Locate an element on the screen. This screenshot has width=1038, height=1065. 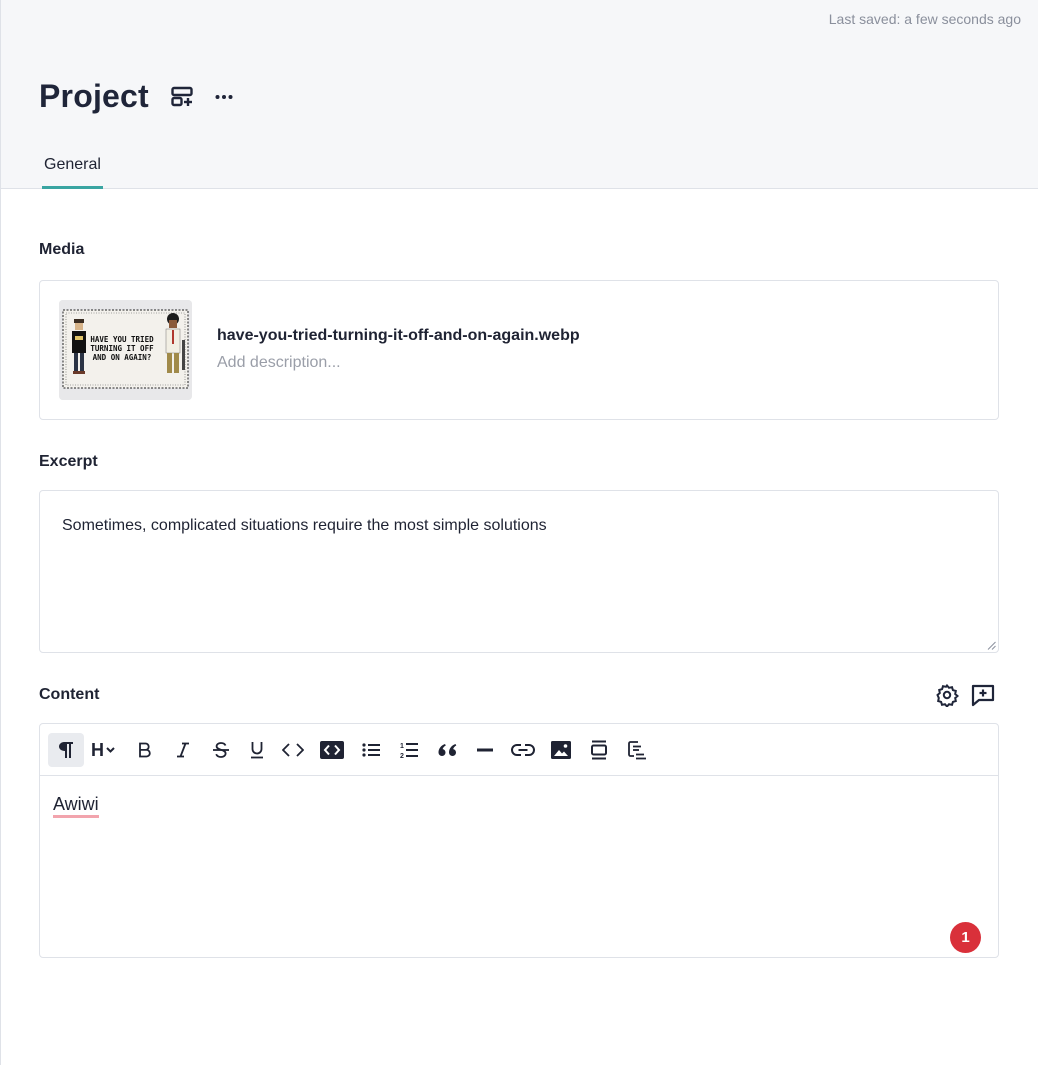
tab-bar: General is located at coordinates (72, 170).